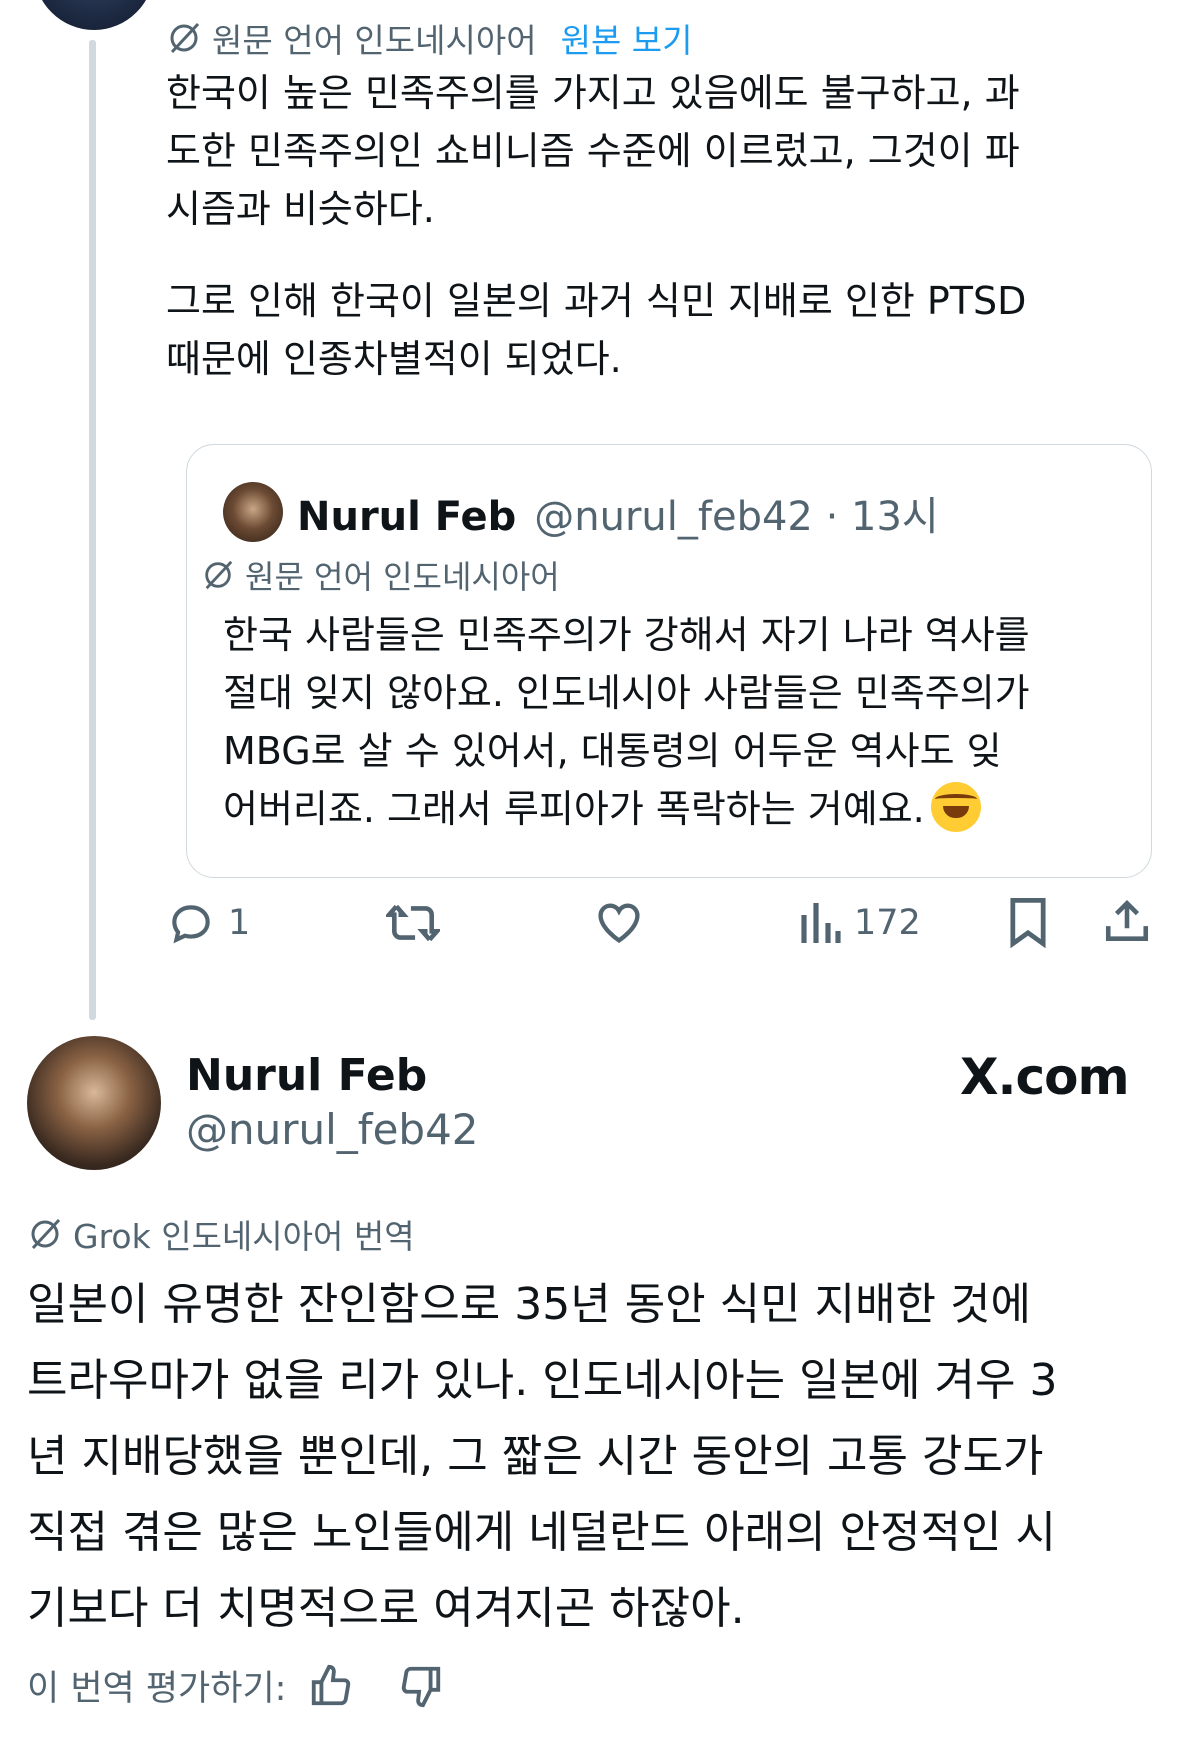 The width and height of the screenshot is (1179, 1741). What do you see at coordinates (239, 923) in the screenshot?
I see `reply-count: 1` at bounding box center [239, 923].